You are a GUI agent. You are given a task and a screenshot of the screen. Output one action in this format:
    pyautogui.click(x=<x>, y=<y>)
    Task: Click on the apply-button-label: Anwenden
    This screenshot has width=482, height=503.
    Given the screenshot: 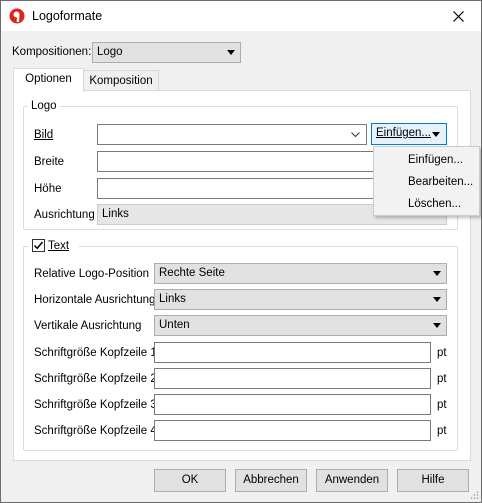 What is the action you would take?
    pyautogui.click(x=352, y=480)
    